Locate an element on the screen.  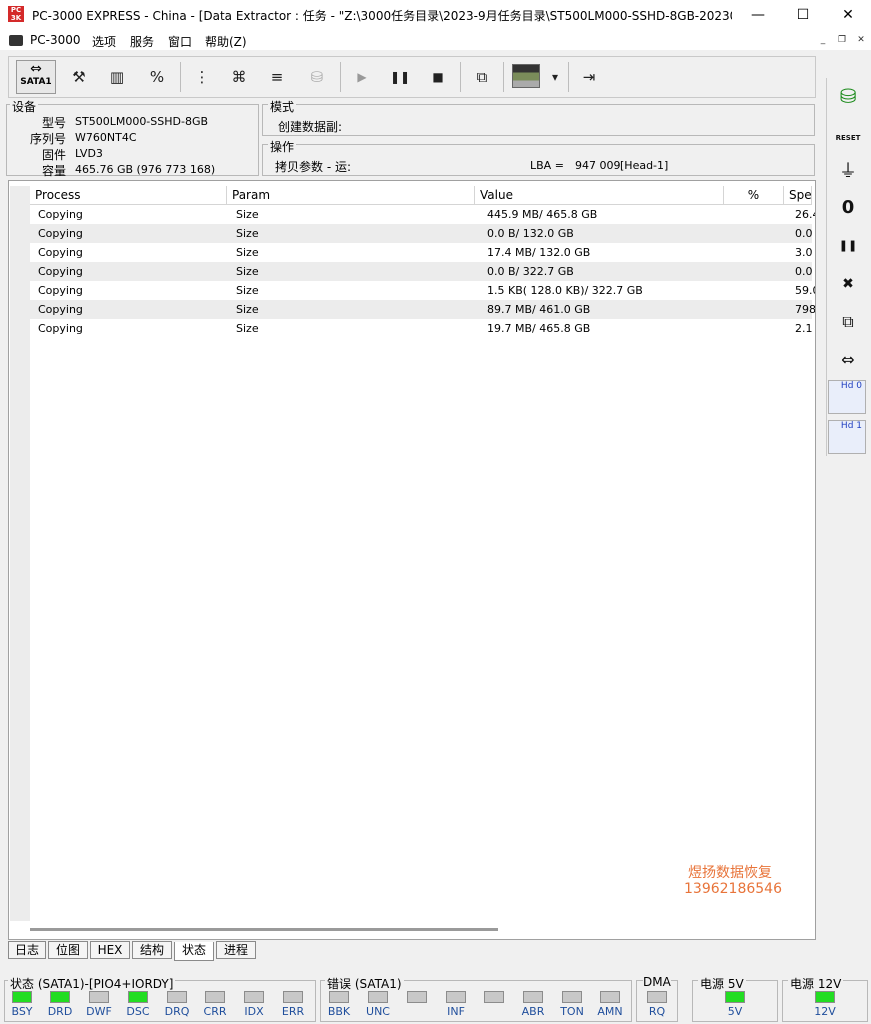
table-row: Copying Size 17.4 MB/ 132.0 GB 3.0 is located at coordinates (421, 252).